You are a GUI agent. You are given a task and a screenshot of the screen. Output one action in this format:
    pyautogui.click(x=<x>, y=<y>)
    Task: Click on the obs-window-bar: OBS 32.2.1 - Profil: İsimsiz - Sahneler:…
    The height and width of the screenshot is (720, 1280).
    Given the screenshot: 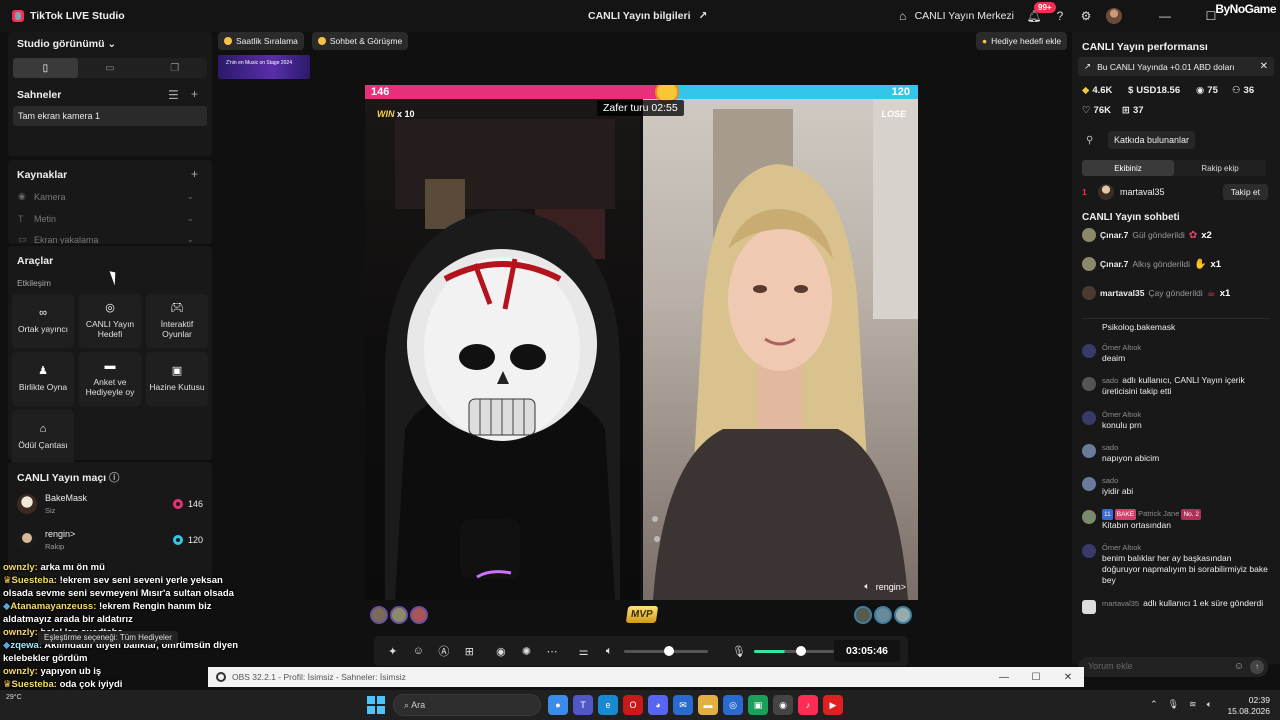 What is the action you would take?
    pyautogui.click(x=646, y=677)
    